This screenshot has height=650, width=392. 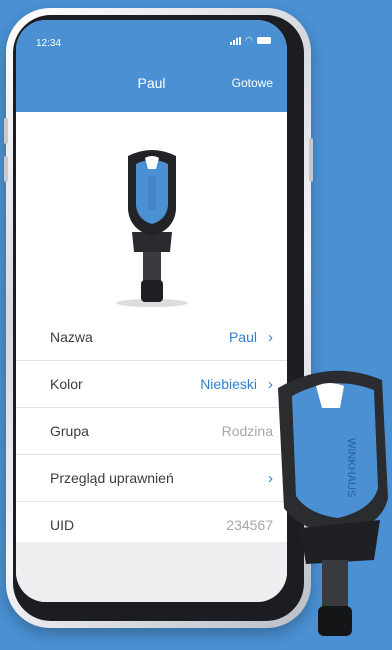 I want to click on status-icons: ◠, so click(x=250, y=40).